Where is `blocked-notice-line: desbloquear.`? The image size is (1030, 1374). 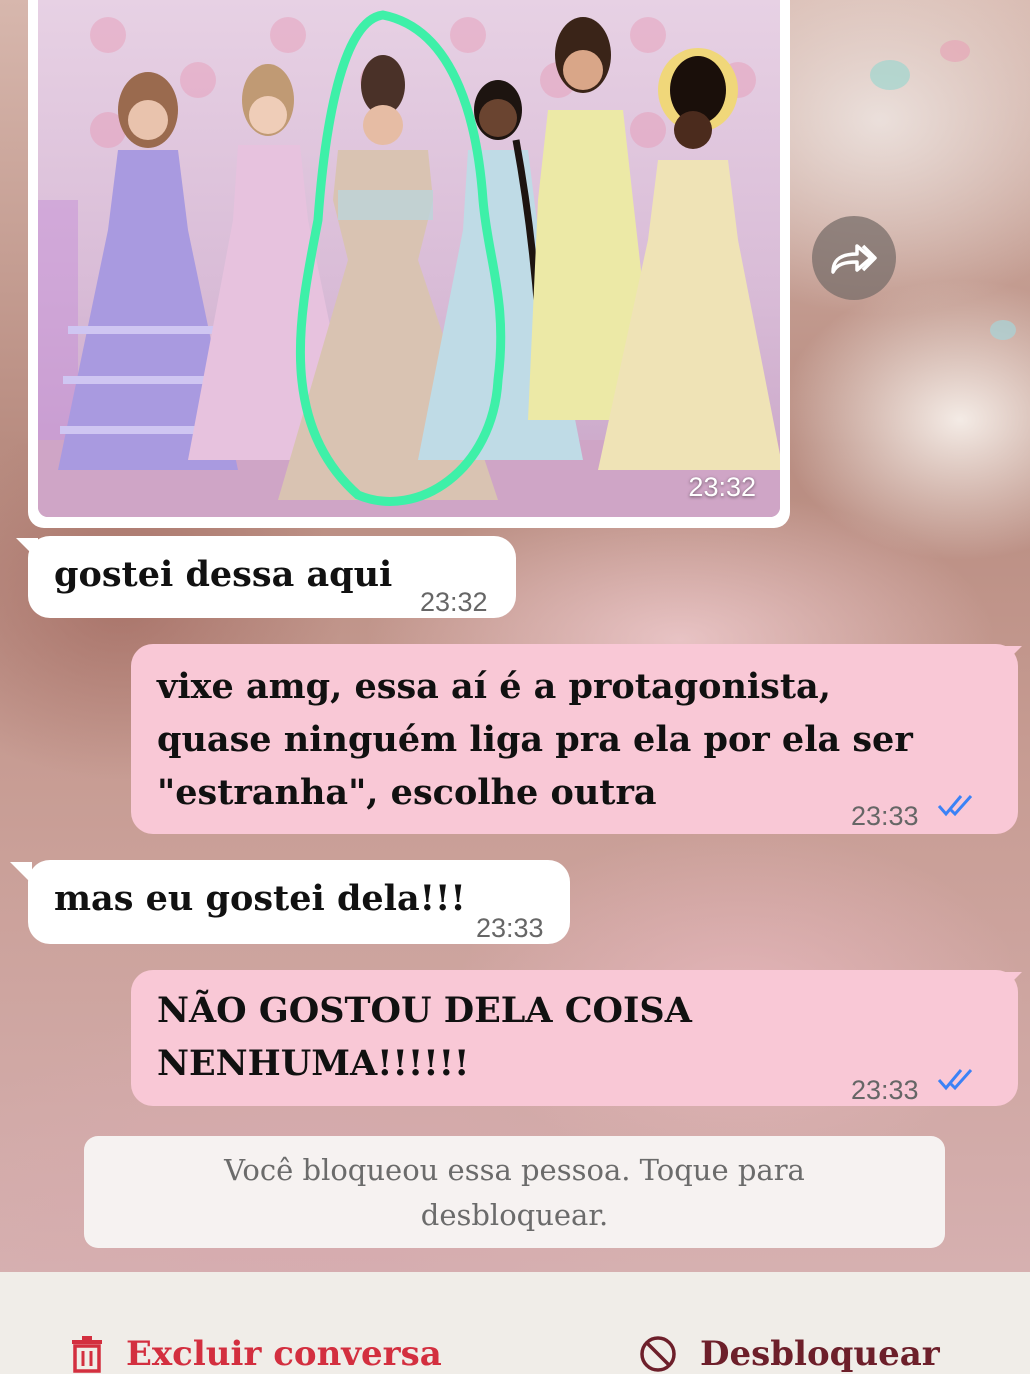 blocked-notice-line: desbloquear. is located at coordinates (514, 1215).